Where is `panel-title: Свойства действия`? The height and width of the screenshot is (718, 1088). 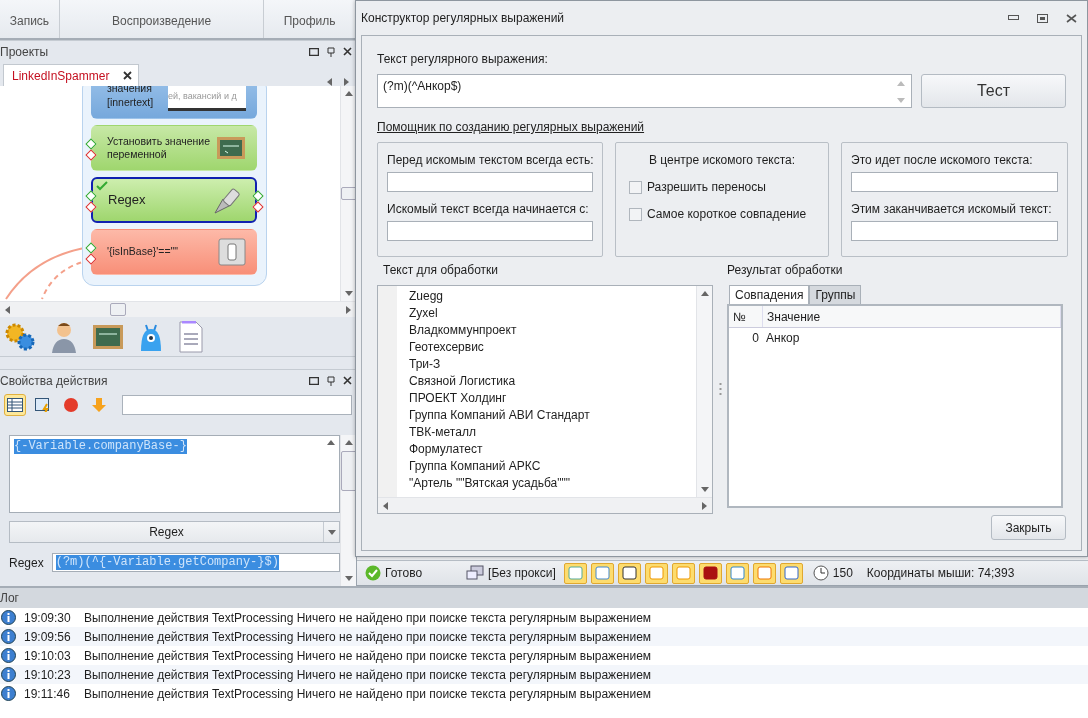 panel-title: Свойства действия is located at coordinates (54, 380).